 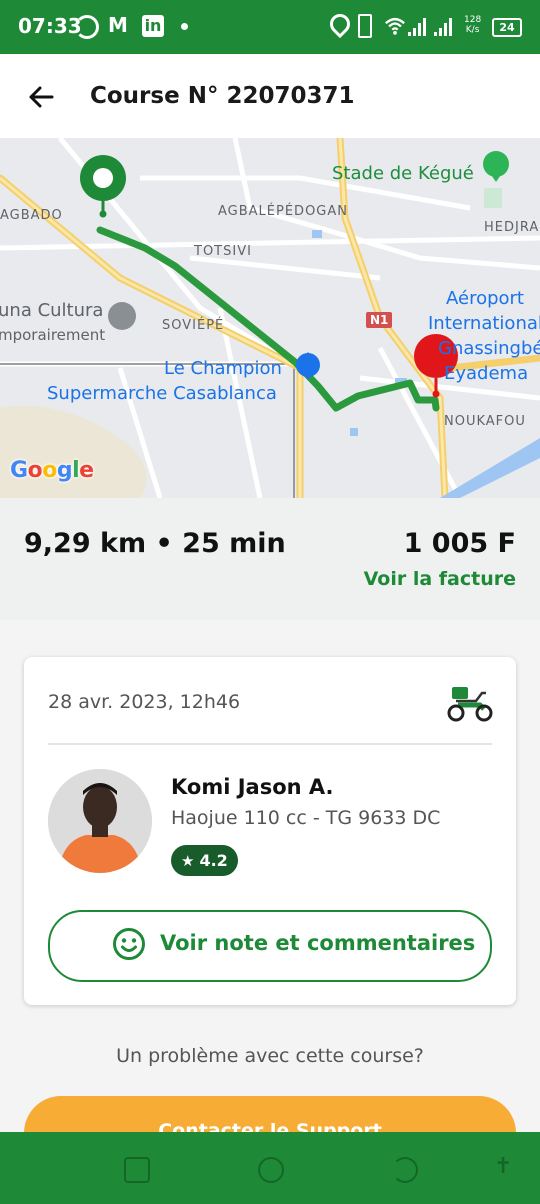 I want to click on card-divider, so click(x=270, y=744).